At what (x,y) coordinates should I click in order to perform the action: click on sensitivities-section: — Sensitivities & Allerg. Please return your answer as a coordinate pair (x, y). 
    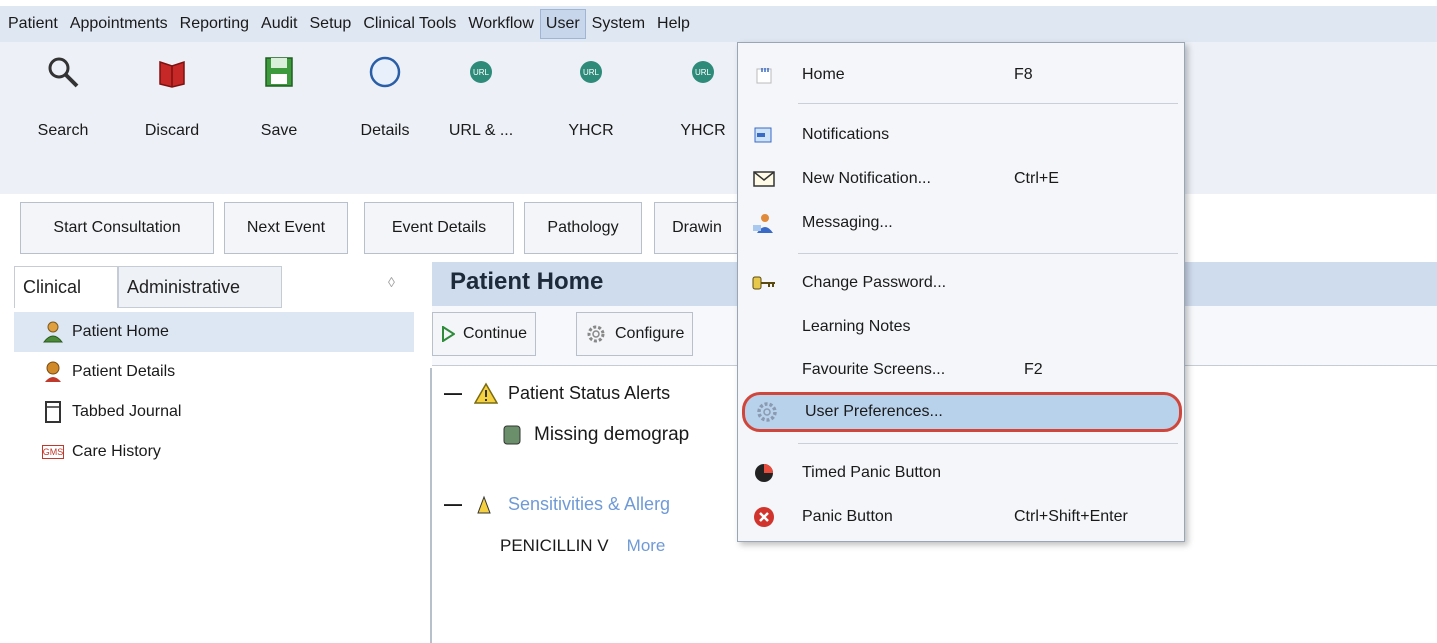
    Looking at the image, I should click on (557, 504).